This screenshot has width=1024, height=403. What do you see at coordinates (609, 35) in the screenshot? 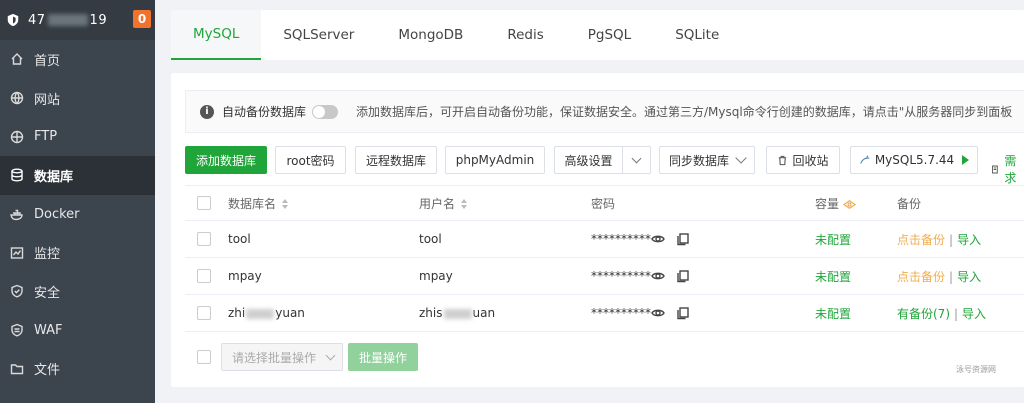
I see `tab-pgsql: PgSQL` at bounding box center [609, 35].